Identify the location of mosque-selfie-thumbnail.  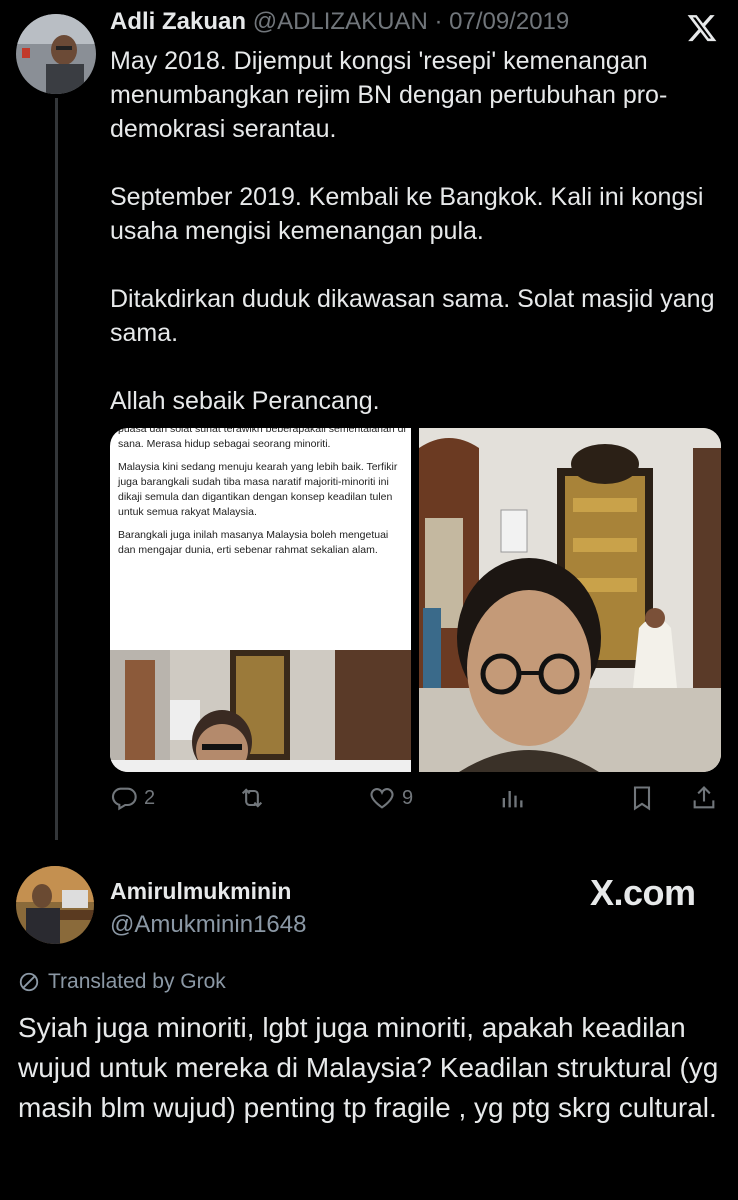
(260, 711).